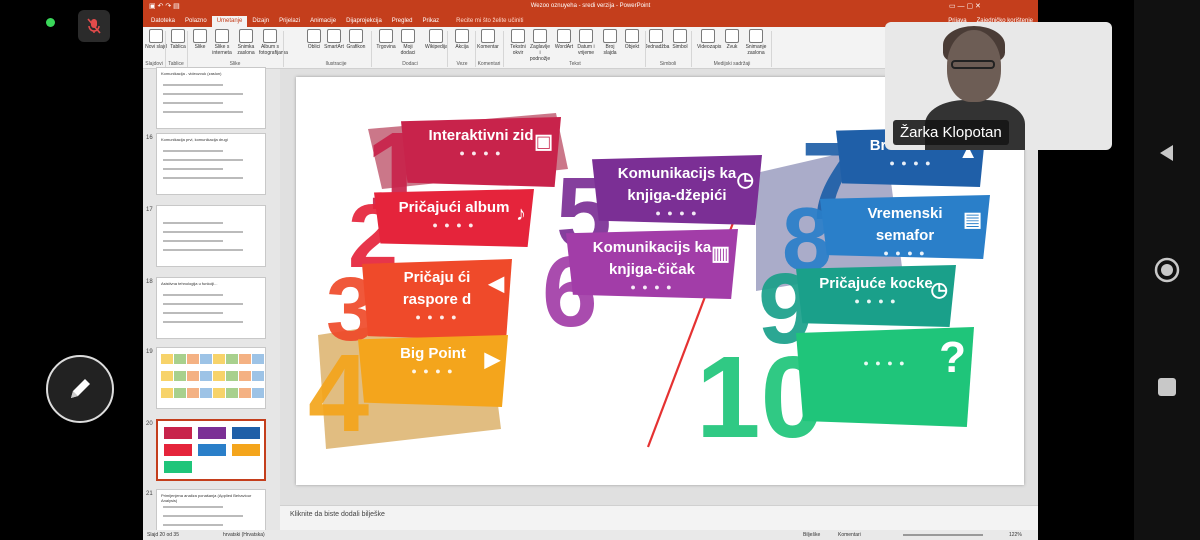  Describe the element at coordinates (437, 300) in the screenshot. I see `slide-card-3: Pričaju ći raspore d ● ● ● ● ◀` at that location.